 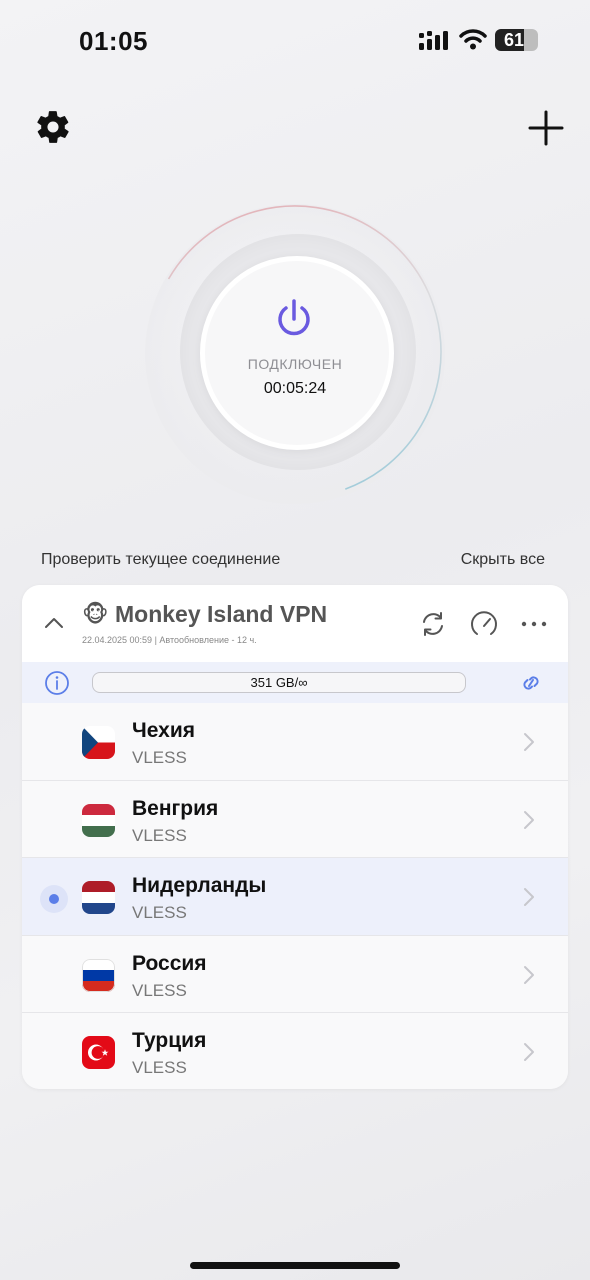 What do you see at coordinates (54, 899) in the screenshot?
I see `selected-indicator` at bounding box center [54, 899].